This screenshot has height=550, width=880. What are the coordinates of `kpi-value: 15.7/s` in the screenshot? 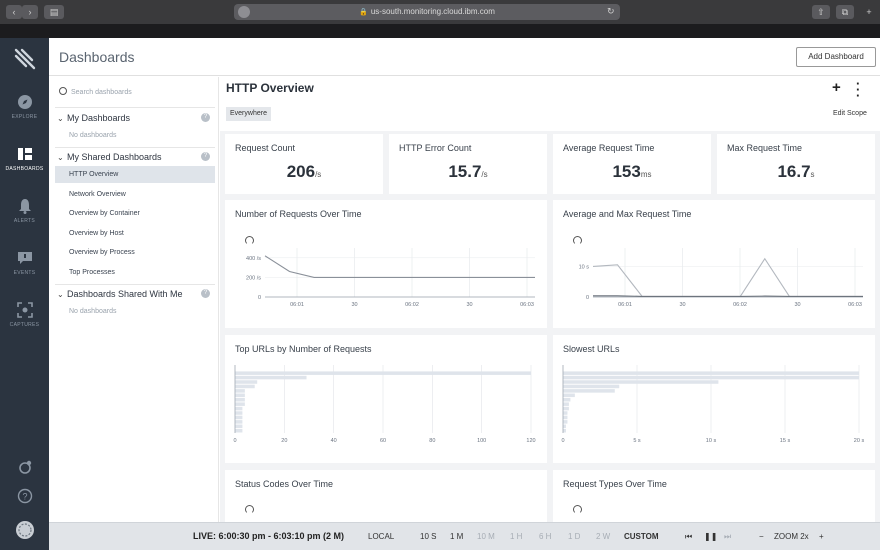 It's located at (468, 171).